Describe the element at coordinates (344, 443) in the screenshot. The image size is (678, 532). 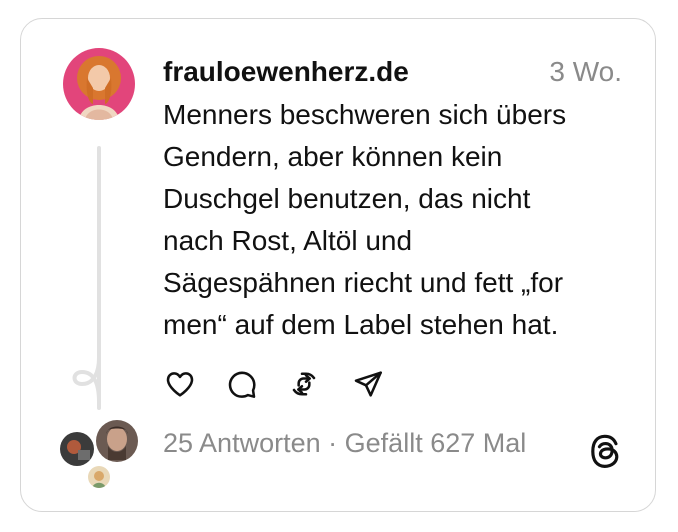
I see `post-stats: 25 Antworten · Gefällt 627 Mal` at that location.